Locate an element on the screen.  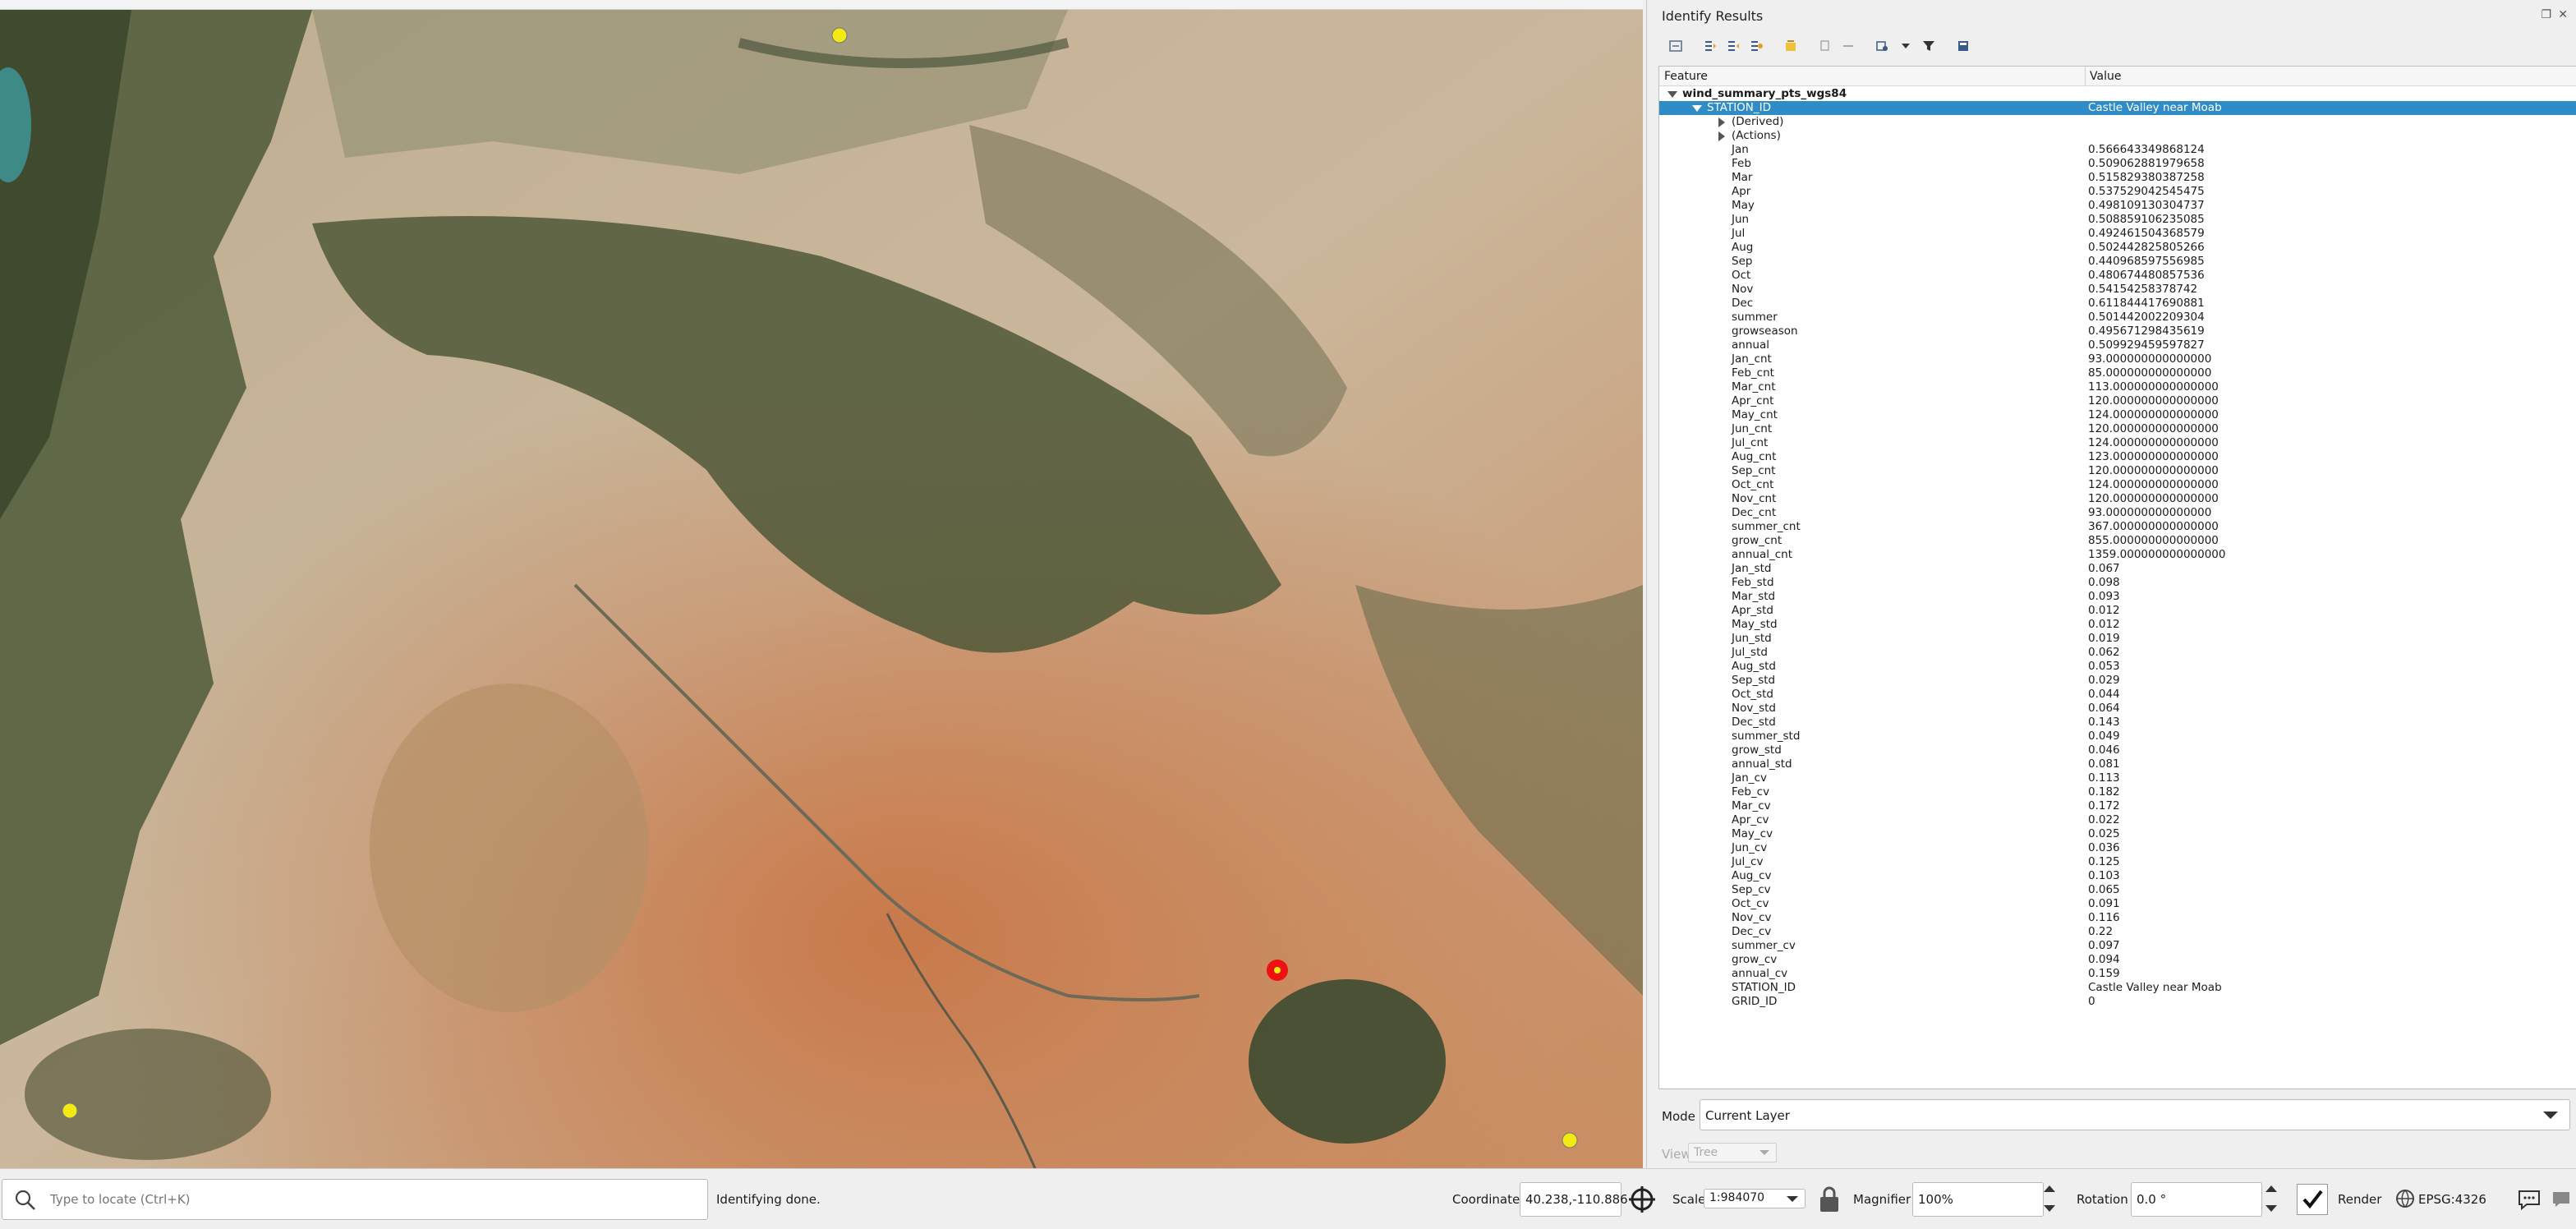
coordinate-field: 40.238,-110.886 is located at coordinates (1574, 1199).